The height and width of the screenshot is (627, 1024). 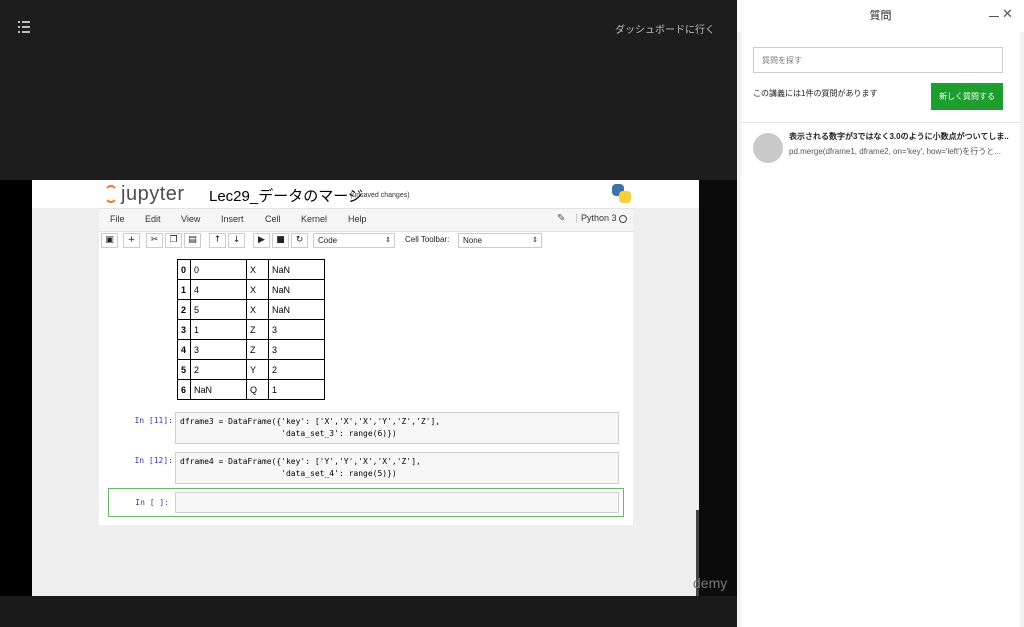 What do you see at coordinates (665, 28) in the screenshot?
I see `dashboard-link: ダッシュボードに行く` at bounding box center [665, 28].